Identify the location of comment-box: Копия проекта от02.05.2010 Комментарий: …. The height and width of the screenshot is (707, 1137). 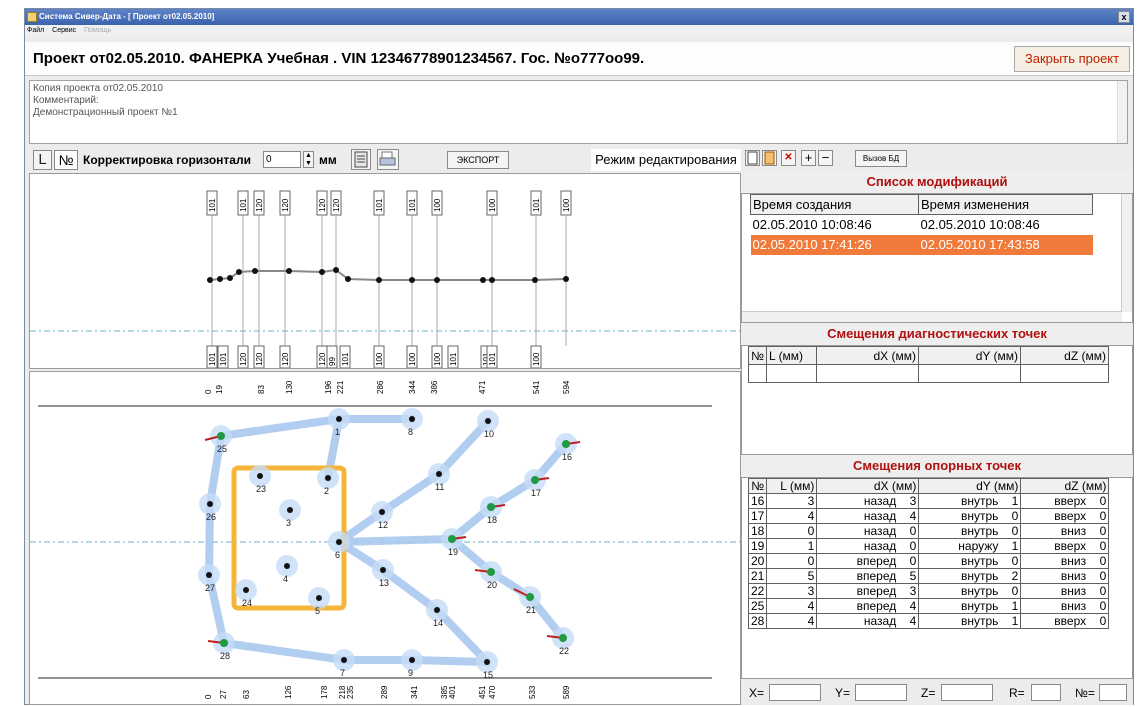
(578, 112).